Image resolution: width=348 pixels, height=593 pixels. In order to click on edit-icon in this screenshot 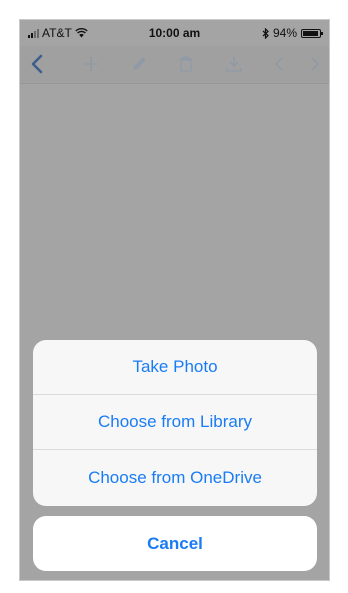, I will do `click(139, 64)`.